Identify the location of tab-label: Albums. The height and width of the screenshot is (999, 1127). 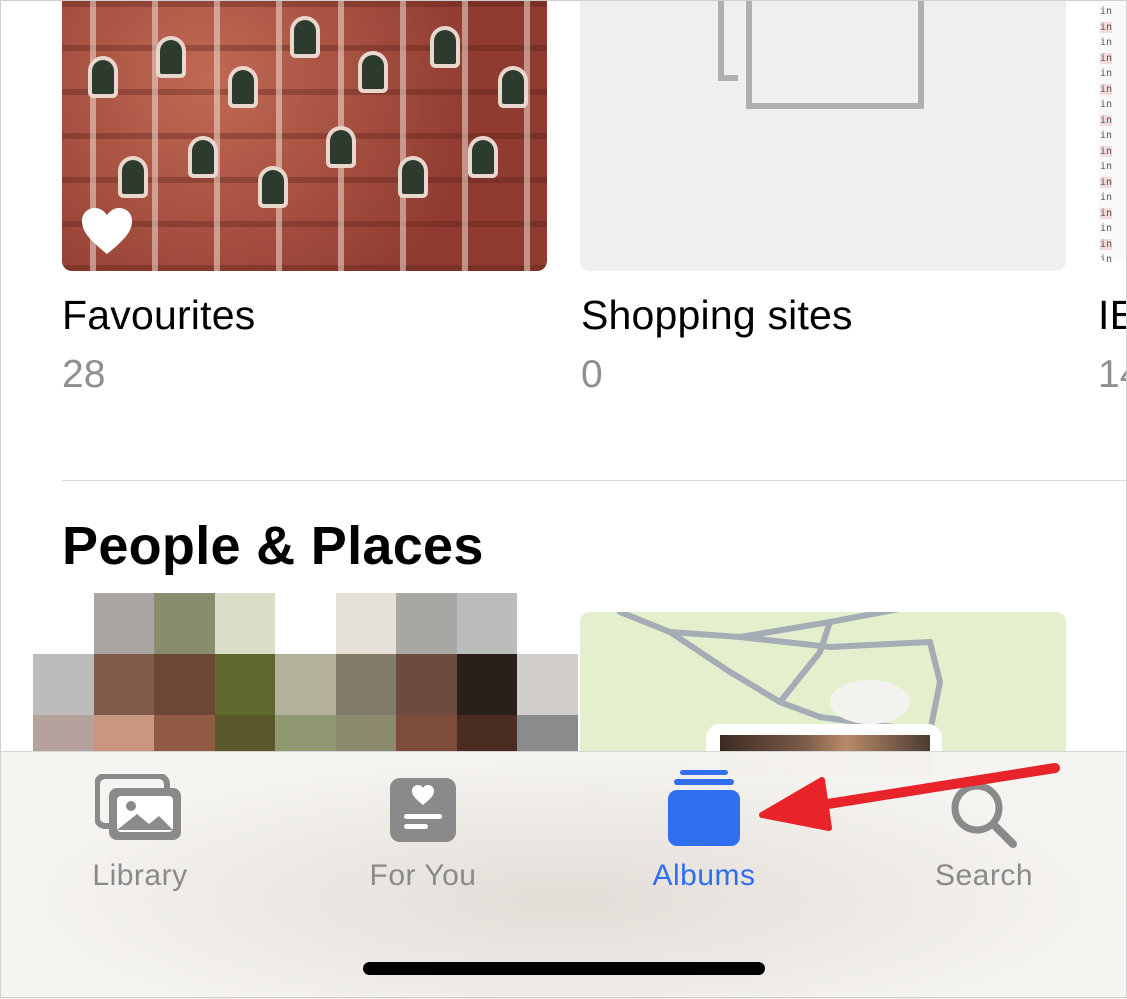
(704, 875).